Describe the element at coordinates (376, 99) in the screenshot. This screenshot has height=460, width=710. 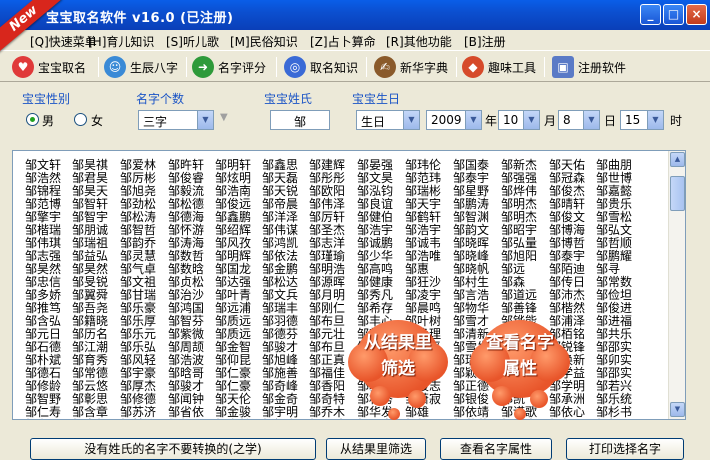
I see `birthday-label: 宝宝生日` at that location.